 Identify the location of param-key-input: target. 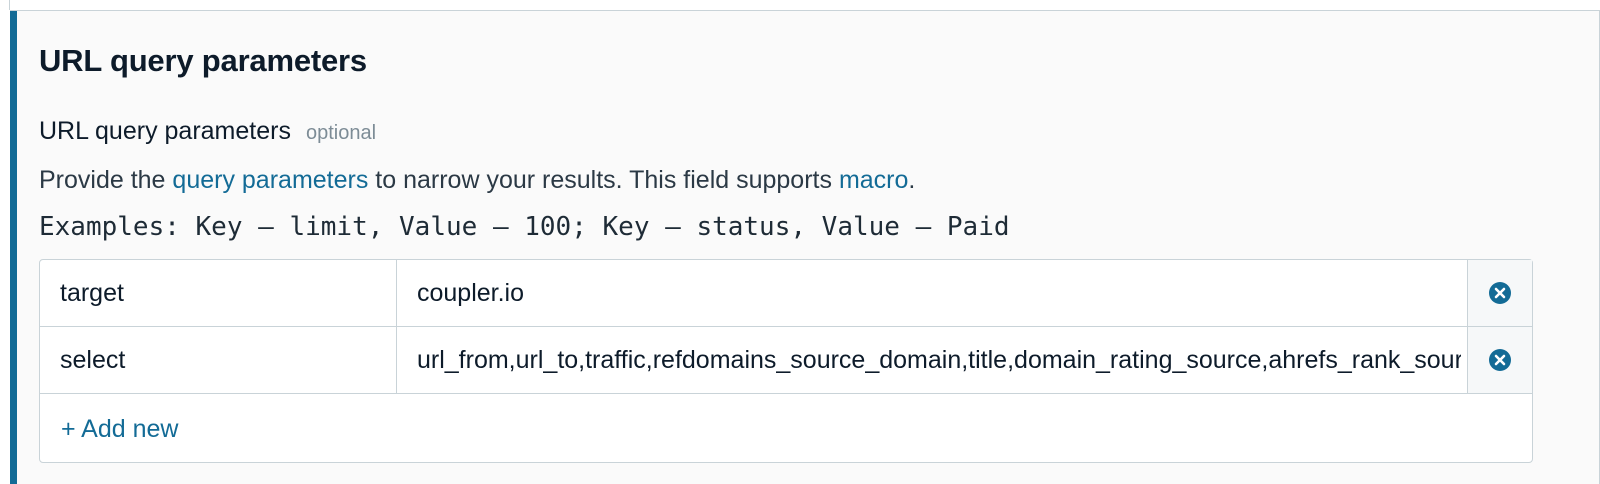
(218, 293).